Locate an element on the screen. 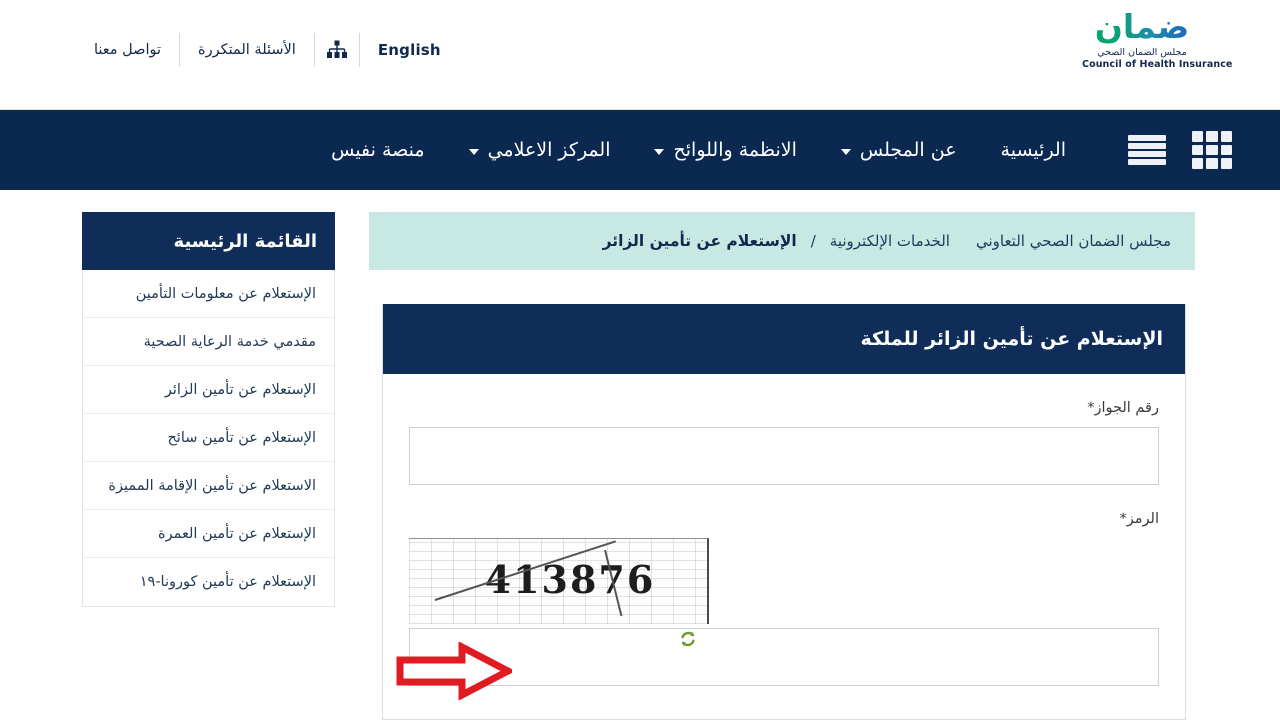 The image size is (1280, 720). nav-icon-group is located at coordinates (1180, 150).